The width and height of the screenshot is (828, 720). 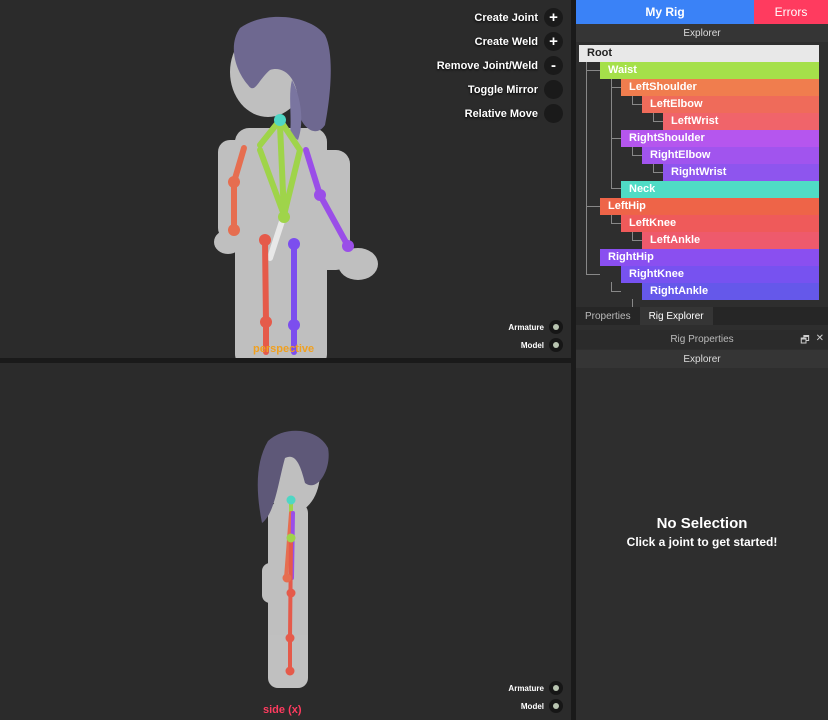 I want to click on create-weld-label: Create Weld, so click(x=506, y=41).